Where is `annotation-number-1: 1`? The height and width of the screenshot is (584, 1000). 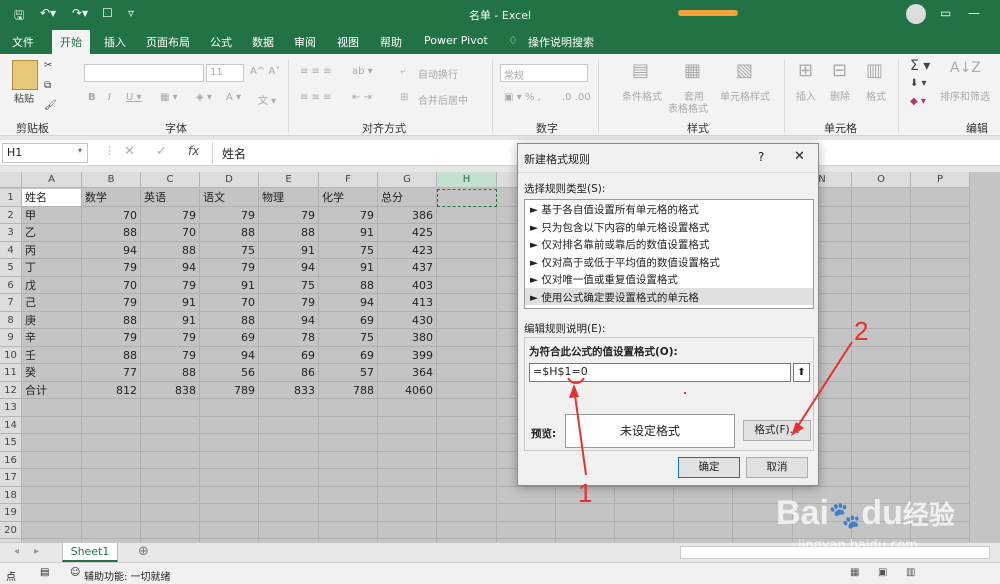 annotation-number-1: 1 is located at coordinates (585, 493).